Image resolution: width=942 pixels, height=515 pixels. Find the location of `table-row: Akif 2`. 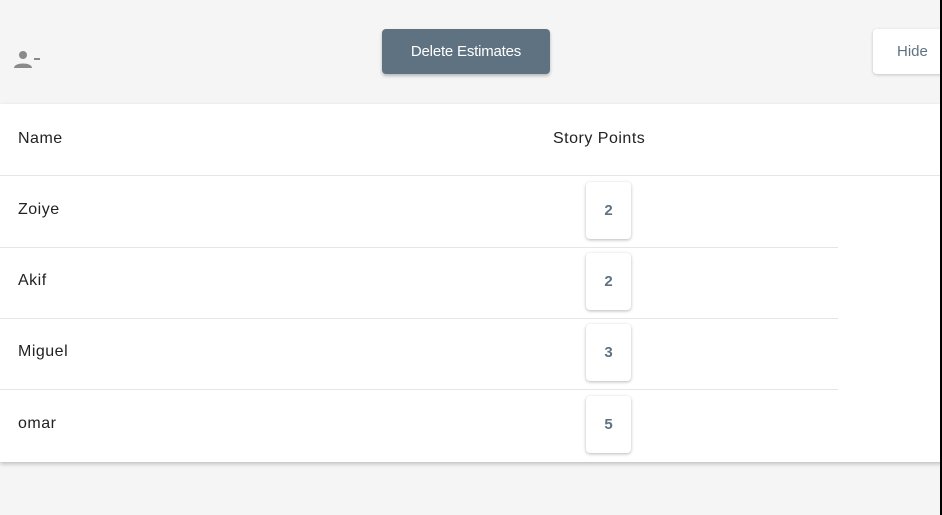

table-row: Akif 2 is located at coordinates (419, 283).